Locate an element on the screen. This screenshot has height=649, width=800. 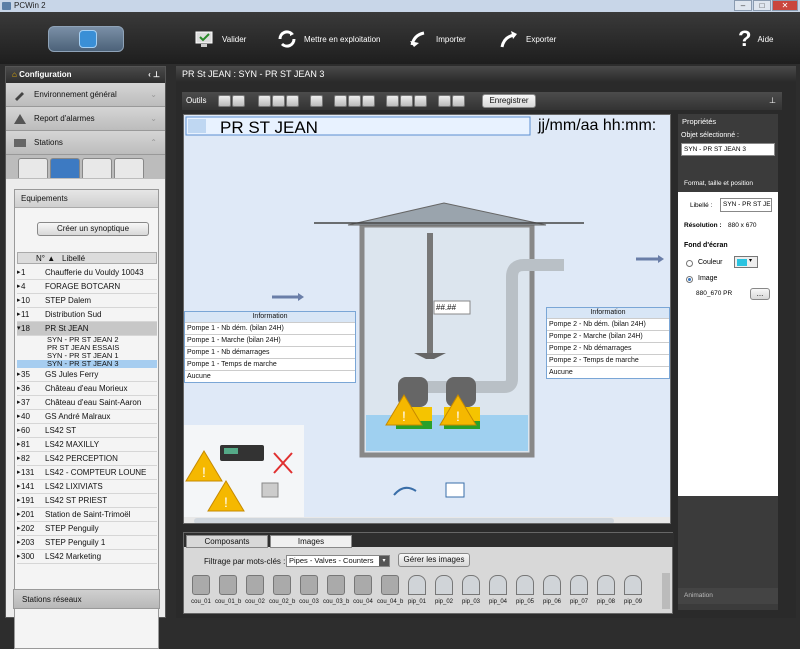
close-button: ✕ is located at coordinates (785, 5).